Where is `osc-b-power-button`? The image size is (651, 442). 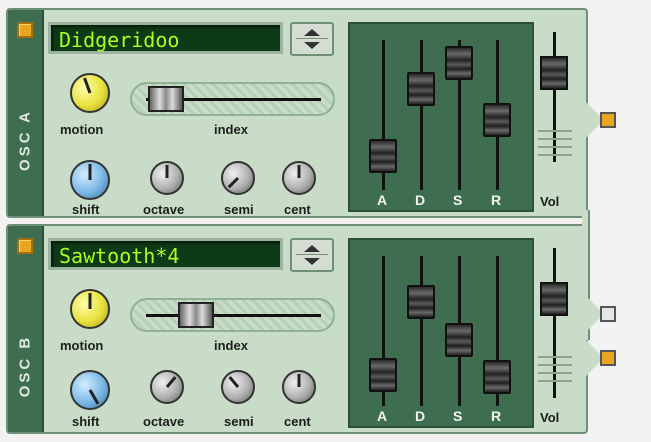
osc-b-power-button is located at coordinates (25, 246).